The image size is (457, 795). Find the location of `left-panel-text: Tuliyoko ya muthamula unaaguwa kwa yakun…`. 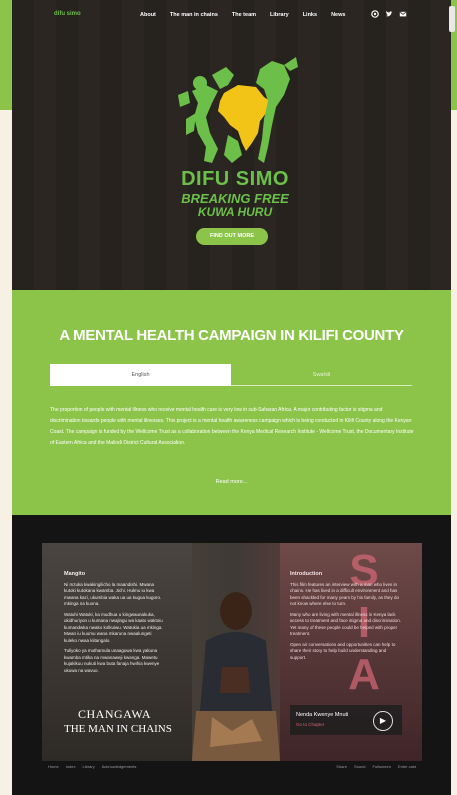

left-panel-text: Tuliyoko ya muthamula unaaguwa kwa yakun… is located at coordinates (112, 660).